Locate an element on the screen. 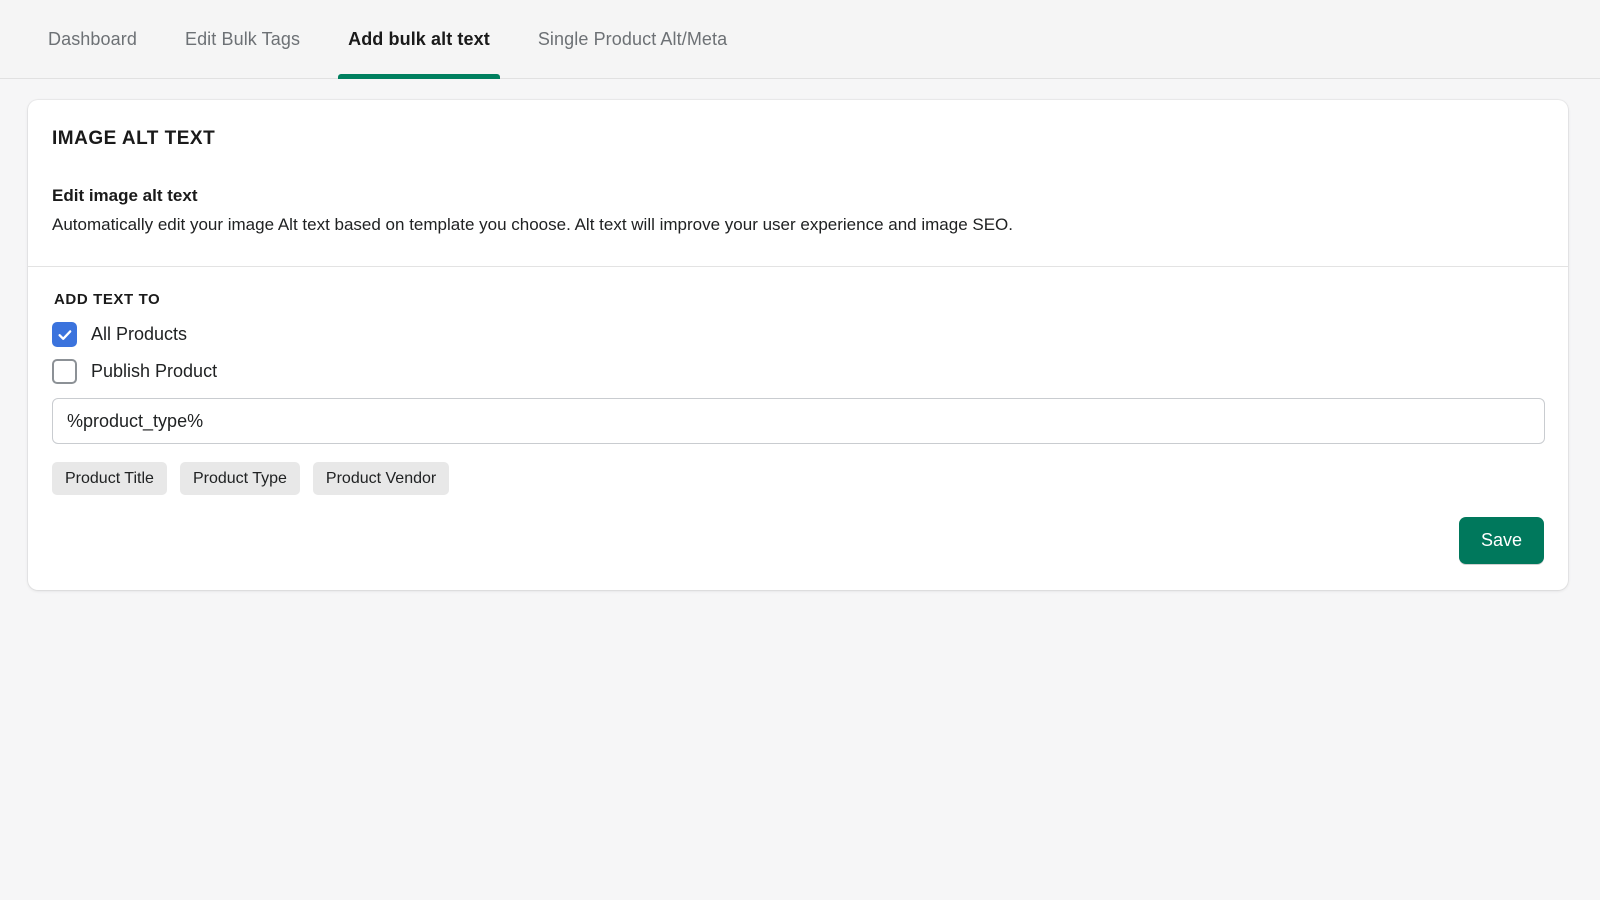  alt-text-template-input is located at coordinates (798, 421).